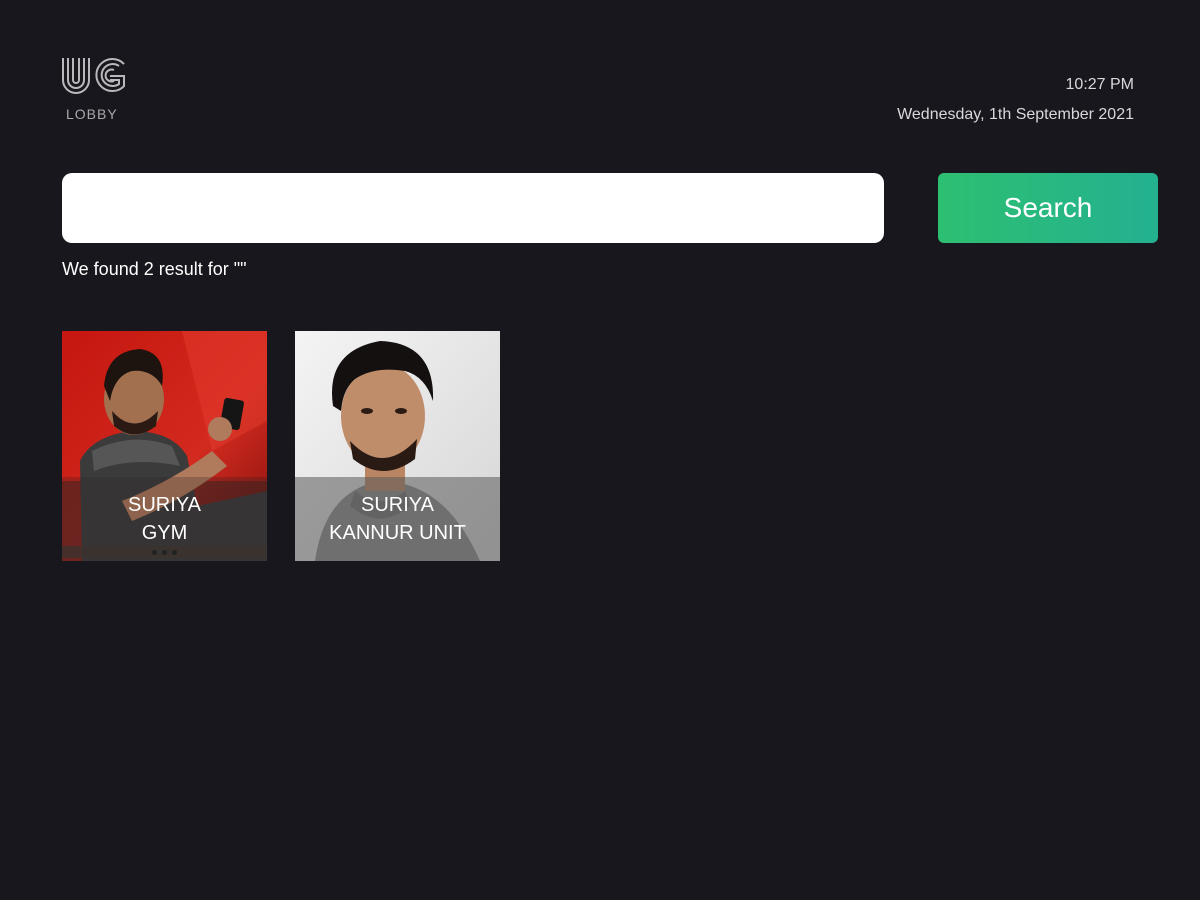  What do you see at coordinates (1015, 114) in the screenshot?
I see `current-date: Wednesday, 1th September 2021` at bounding box center [1015, 114].